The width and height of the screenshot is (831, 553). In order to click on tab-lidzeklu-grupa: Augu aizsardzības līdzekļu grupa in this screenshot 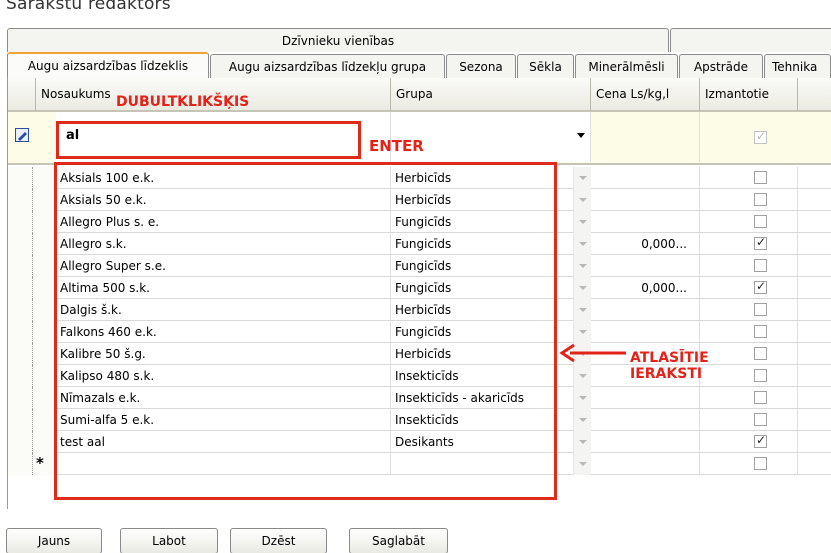, I will do `click(327, 66)`.